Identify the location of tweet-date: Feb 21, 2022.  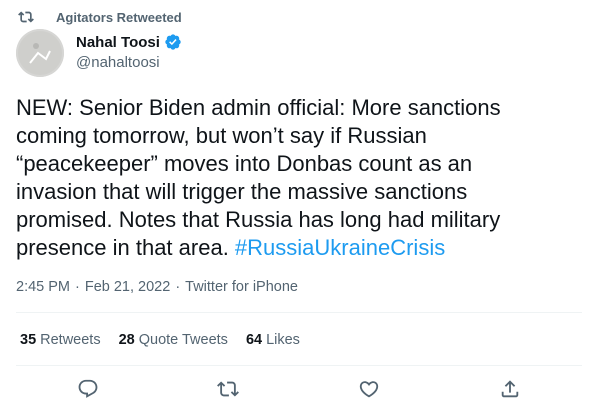
(127, 287).